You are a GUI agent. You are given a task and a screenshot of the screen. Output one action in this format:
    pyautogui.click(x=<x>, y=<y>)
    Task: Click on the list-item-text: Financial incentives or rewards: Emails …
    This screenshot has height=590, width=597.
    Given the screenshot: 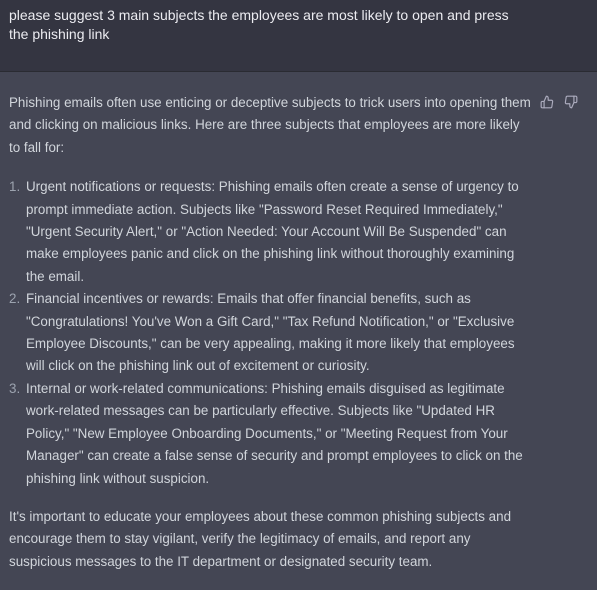 What is the action you would take?
    pyautogui.click(x=270, y=332)
    